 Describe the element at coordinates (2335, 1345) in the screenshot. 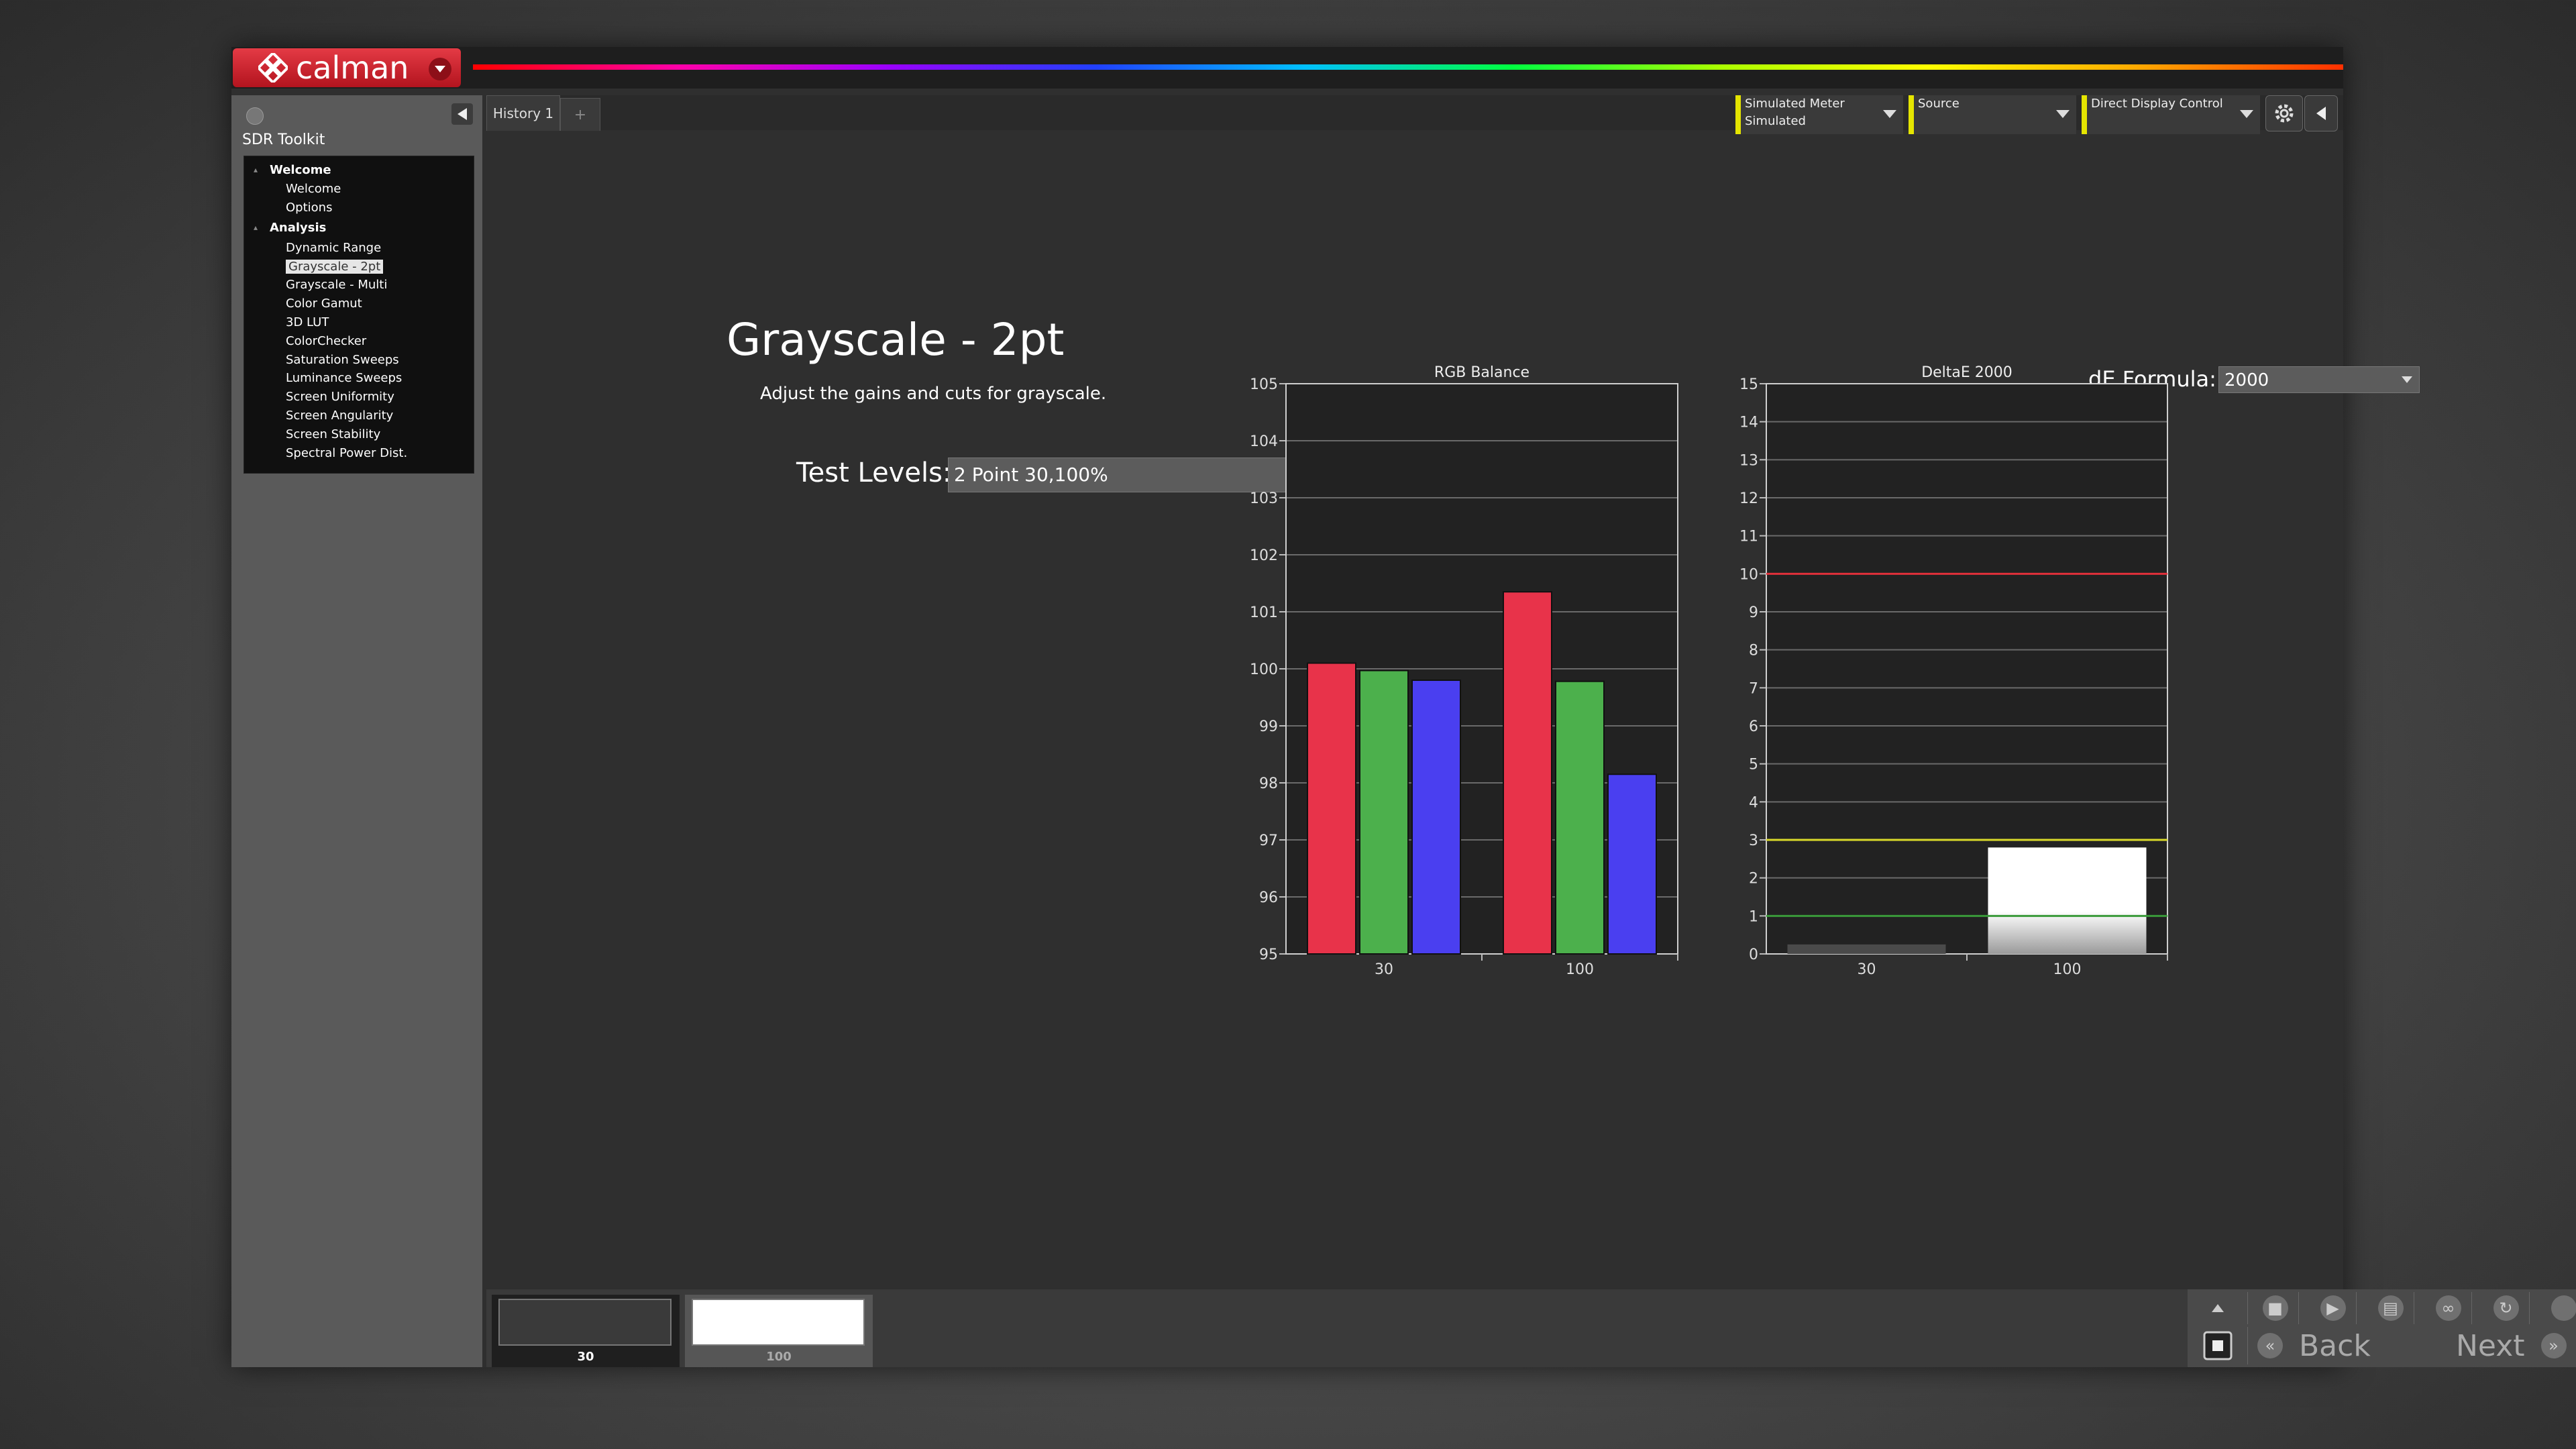

I see `back-label: Back` at that location.